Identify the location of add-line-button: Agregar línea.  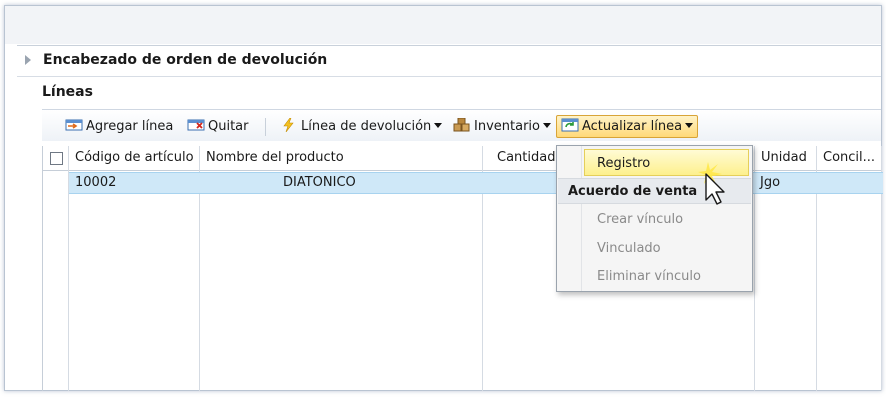
(119, 126).